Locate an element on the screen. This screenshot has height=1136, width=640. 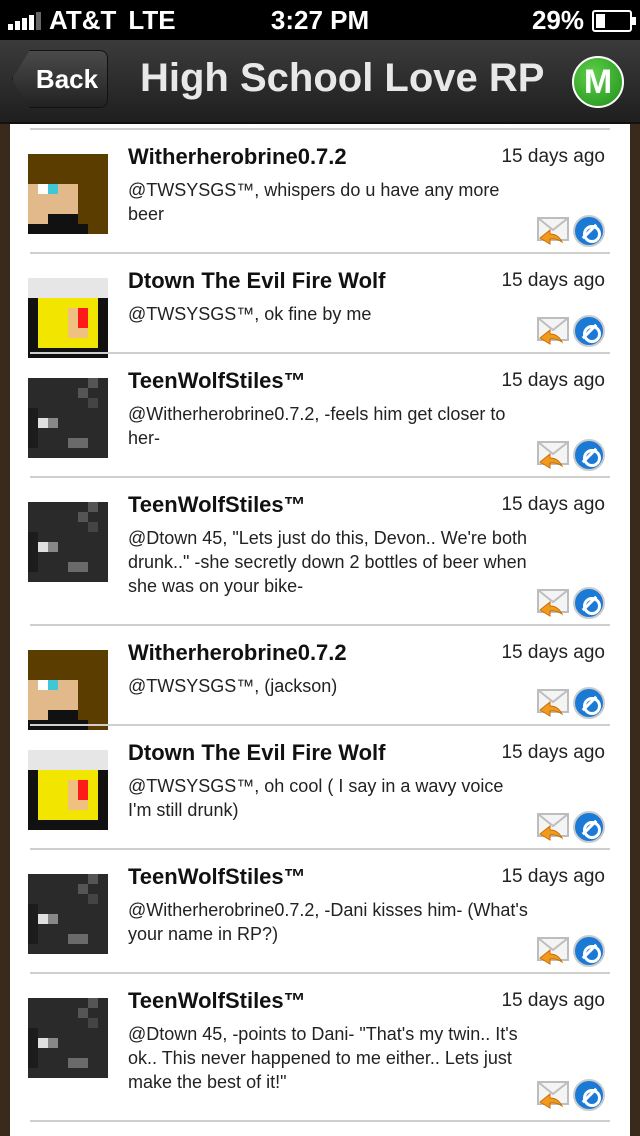
post-message: @TWSYSGS™, (jackson) is located at coordinates (233, 686).